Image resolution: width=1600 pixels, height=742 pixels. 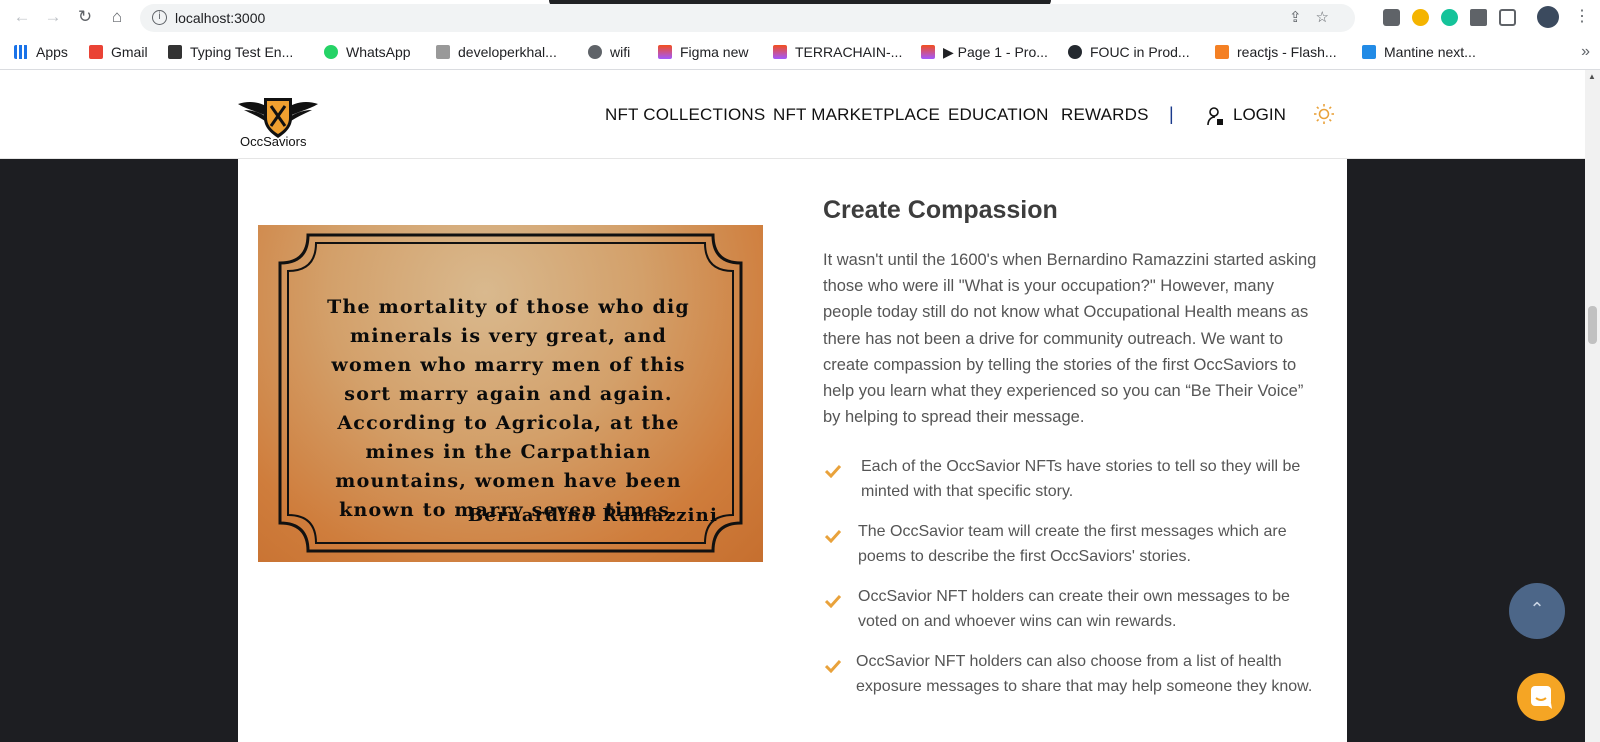 What do you see at coordinates (443, 52) in the screenshot?
I see `site-icon` at bounding box center [443, 52].